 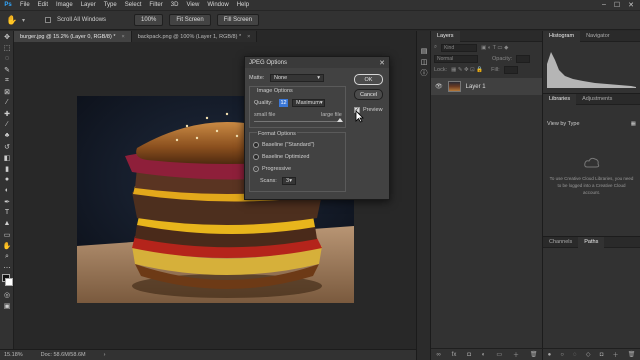 What do you see at coordinates (7, 305) in the screenshot?
I see `screen-mode-icon: ▣` at bounding box center [7, 305].